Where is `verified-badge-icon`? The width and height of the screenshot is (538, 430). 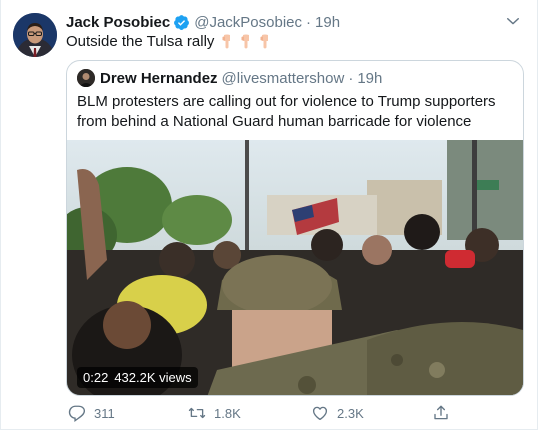 verified-badge-icon is located at coordinates (181, 22).